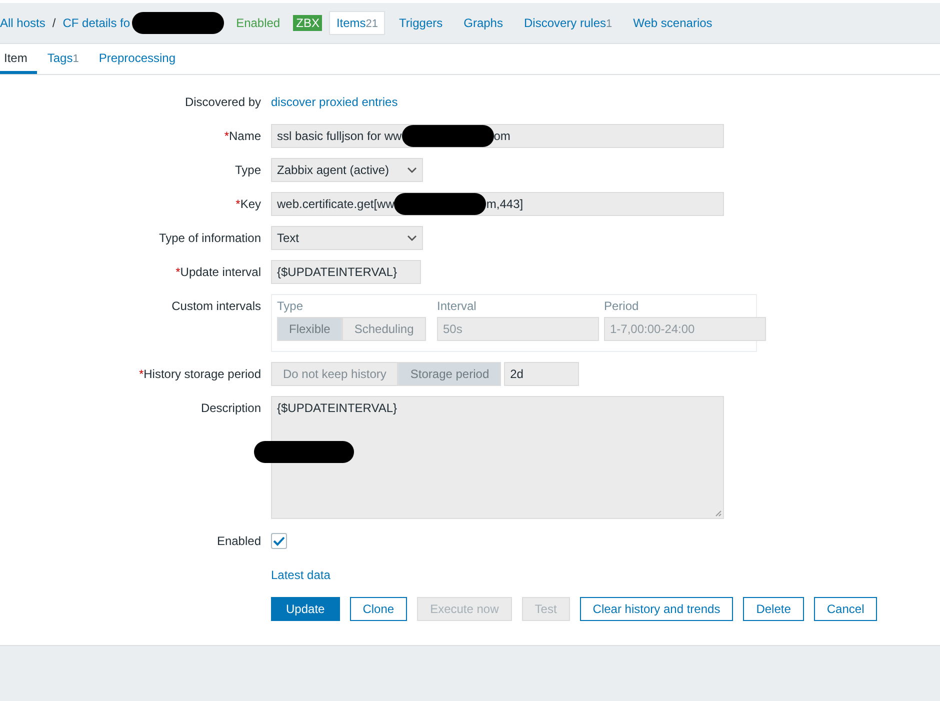 The image size is (940, 701). What do you see at coordinates (248, 204) in the screenshot?
I see `field-label: *Key` at bounding box center [248, 204].